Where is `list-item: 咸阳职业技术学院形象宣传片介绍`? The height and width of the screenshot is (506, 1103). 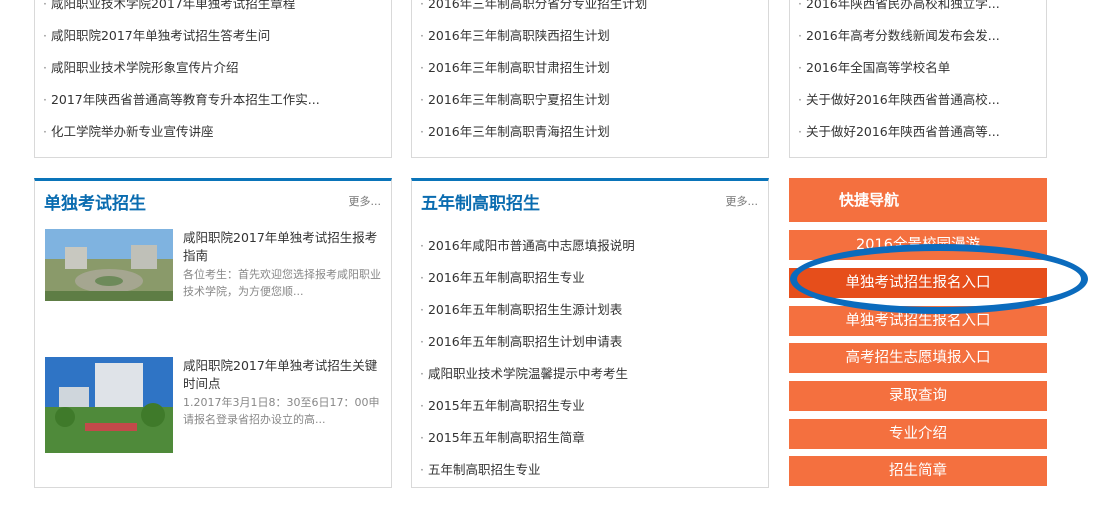
list-item: 咸阳职业技术学院形象宣传片介绍 is located at coordinates (217, 68).